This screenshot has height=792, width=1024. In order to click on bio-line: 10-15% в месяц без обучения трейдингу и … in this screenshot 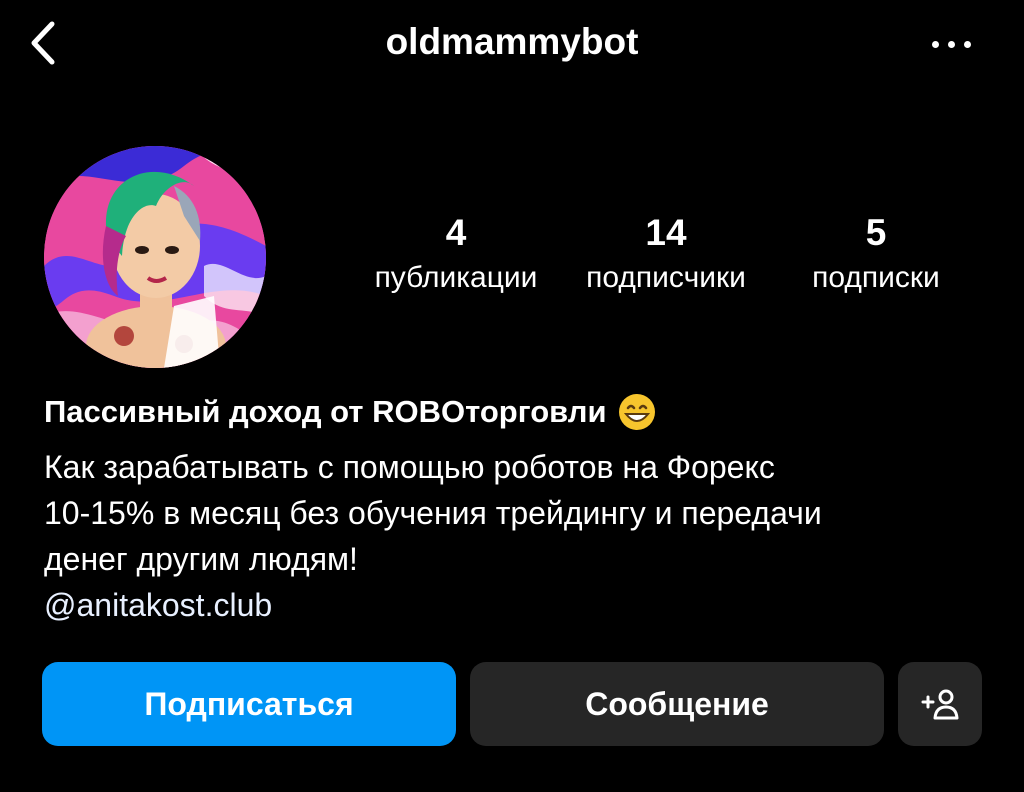, I will do `click(433, 513)`.